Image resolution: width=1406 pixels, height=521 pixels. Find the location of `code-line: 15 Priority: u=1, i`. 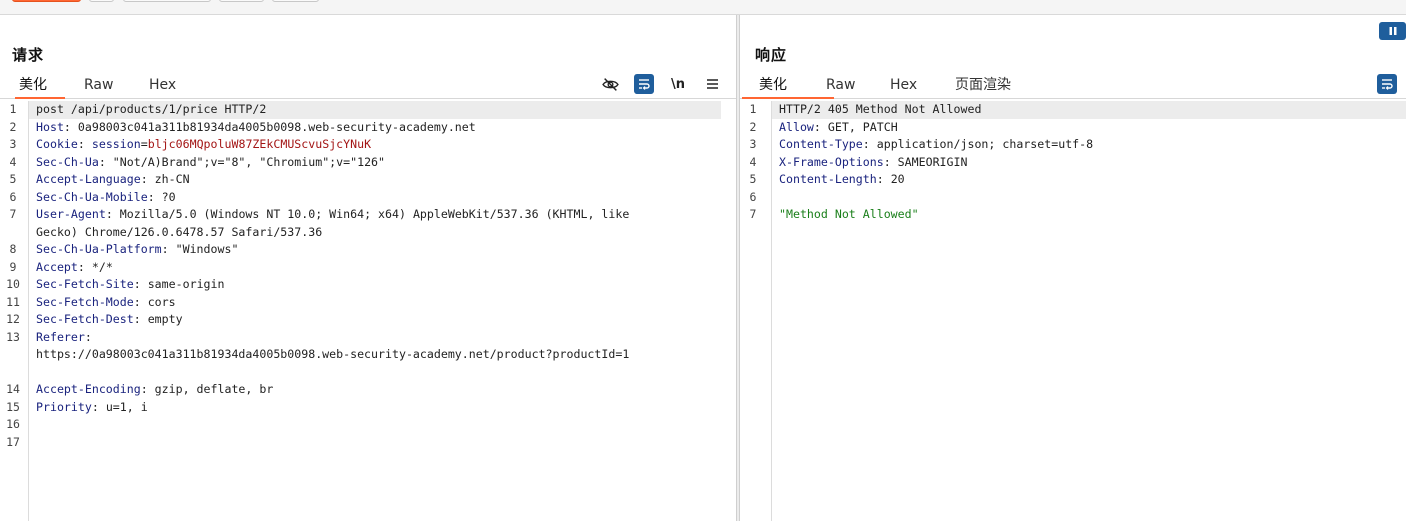

code-line: 15 Priority: u=1, i is located at coordinates (371, 408).